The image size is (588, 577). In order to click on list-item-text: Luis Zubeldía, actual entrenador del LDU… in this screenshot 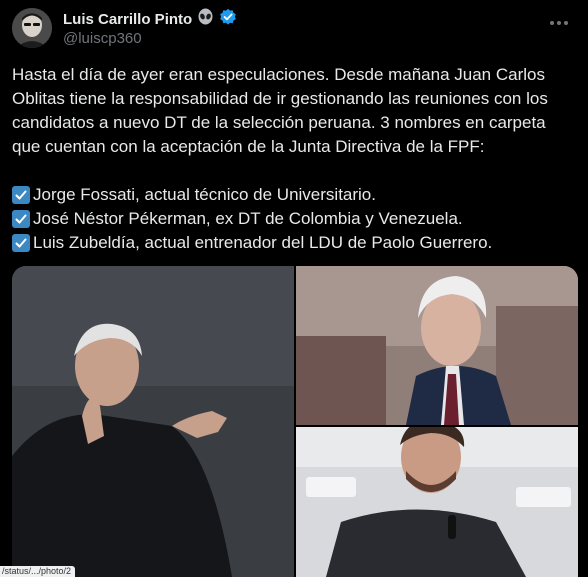, I will do `click(263, 242)`.